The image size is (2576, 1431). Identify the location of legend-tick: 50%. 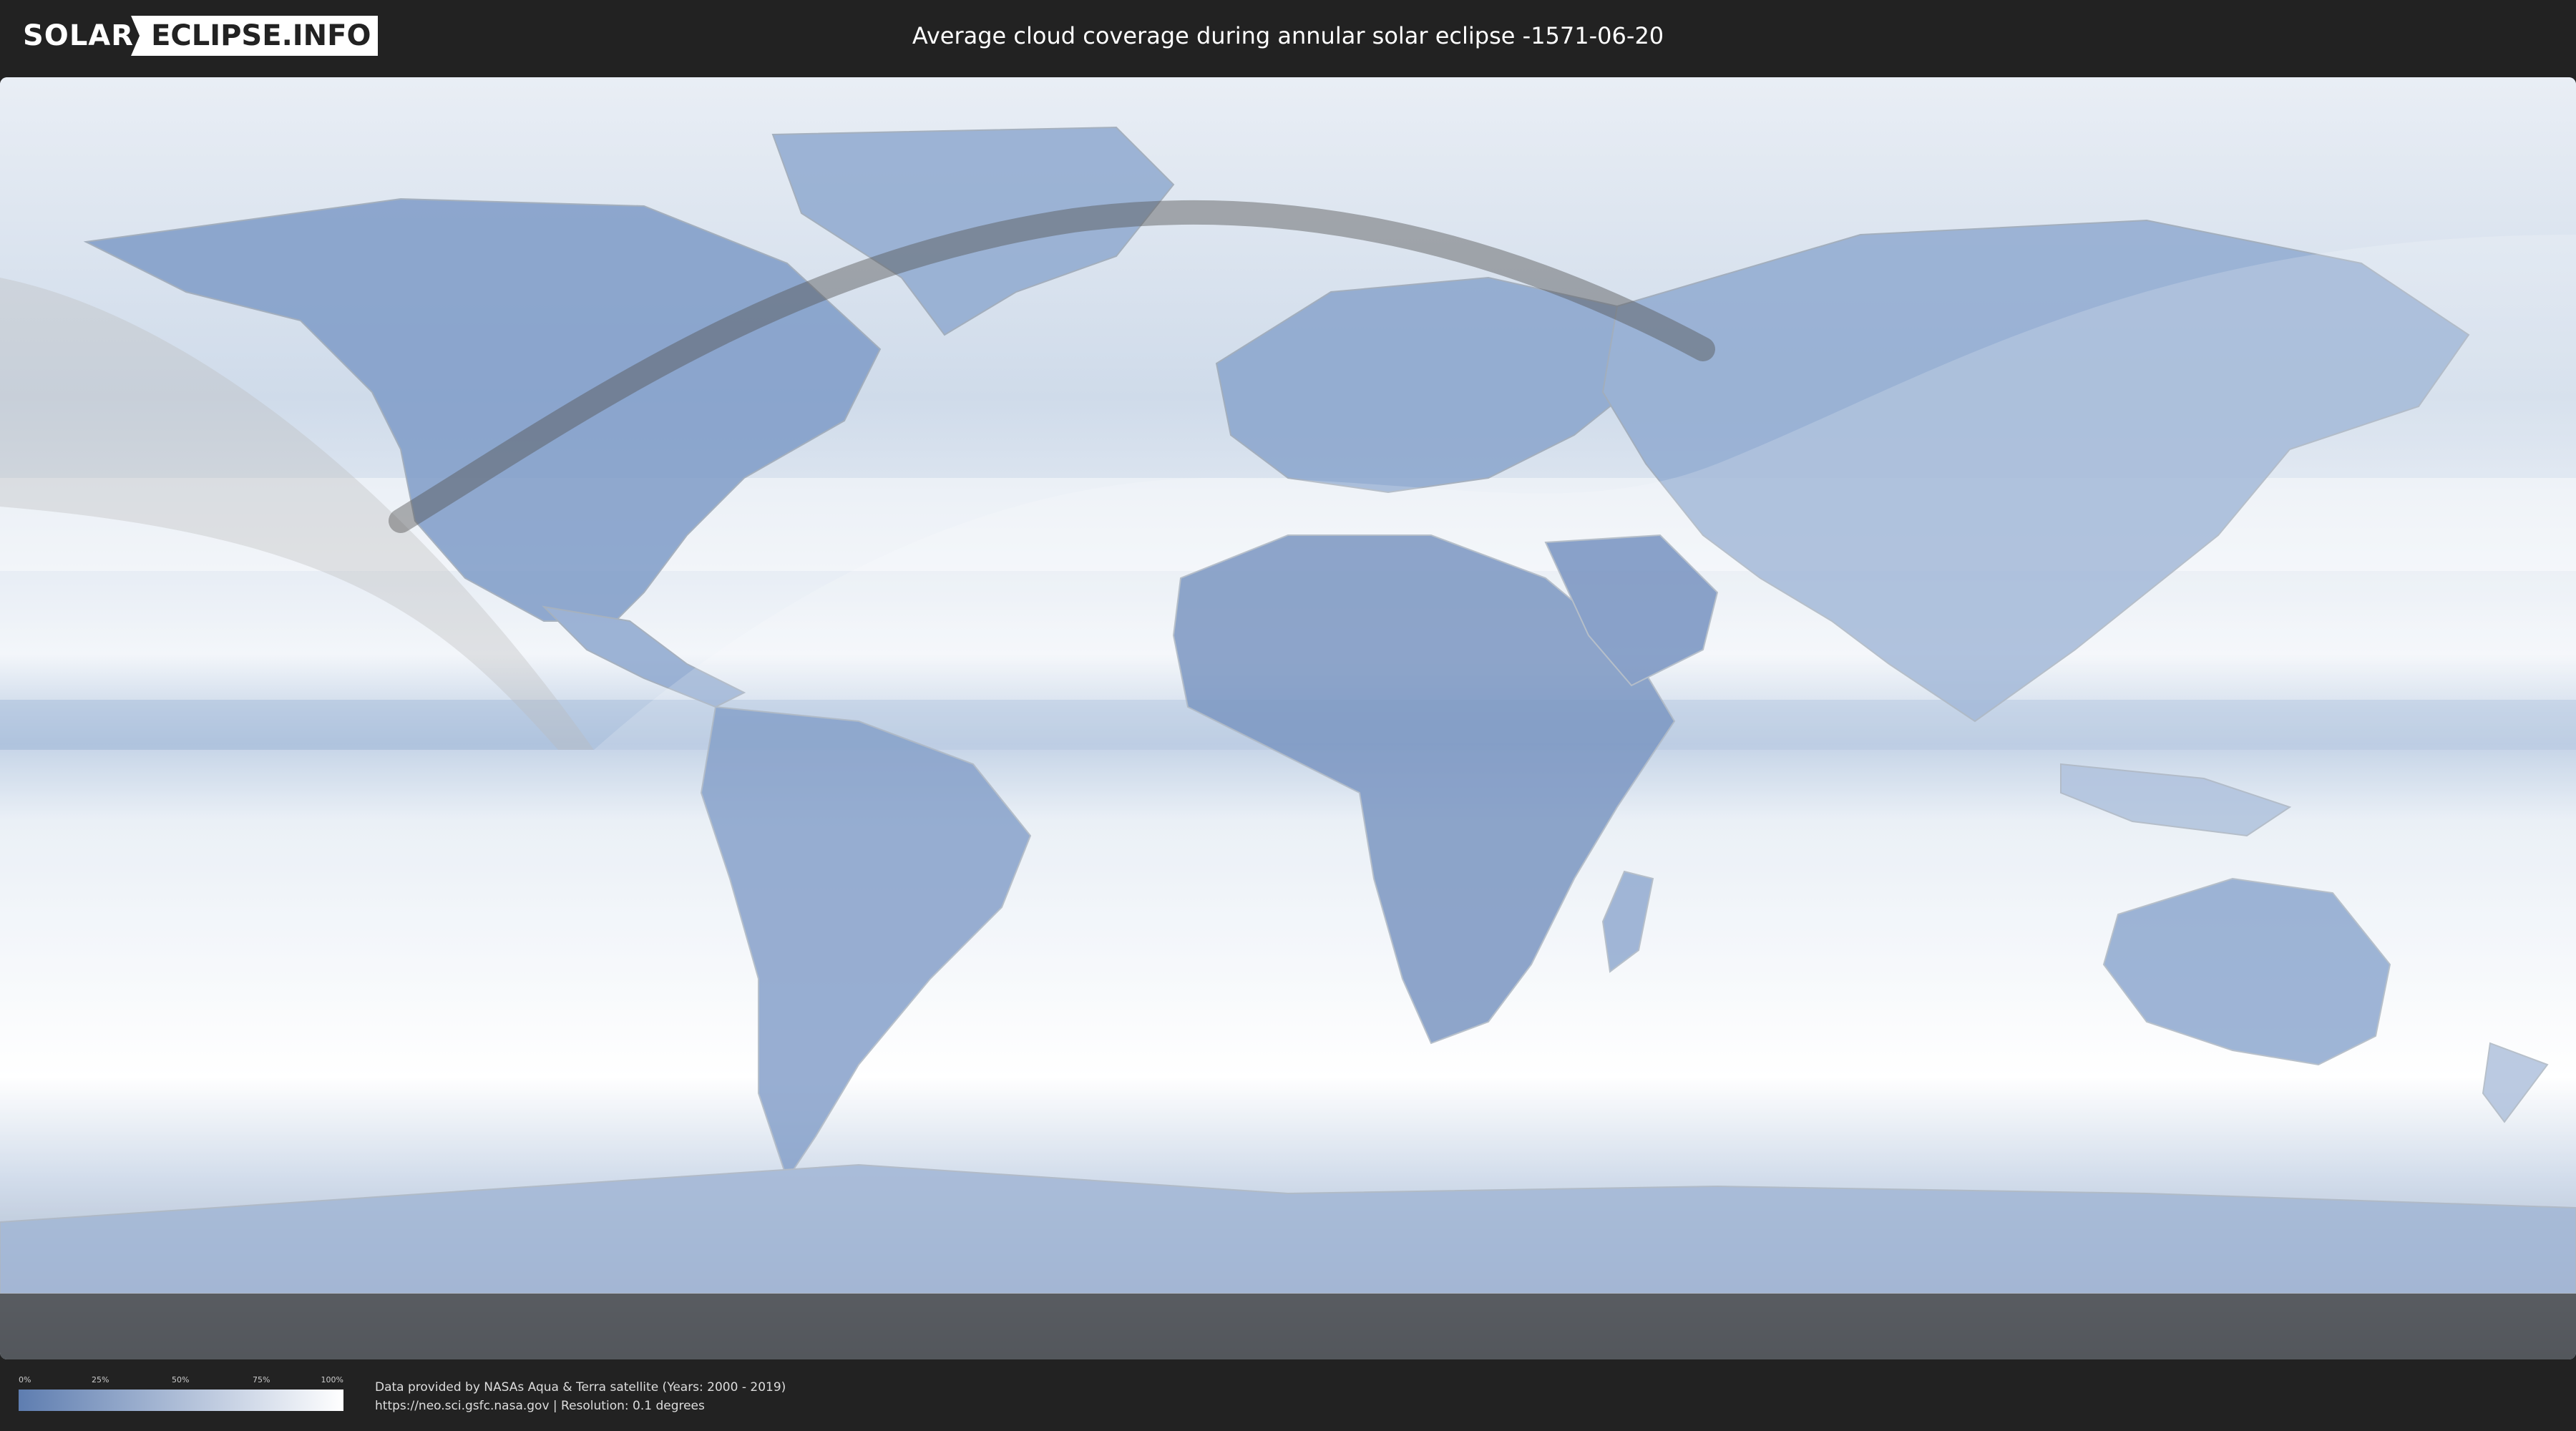
(181, 1379).